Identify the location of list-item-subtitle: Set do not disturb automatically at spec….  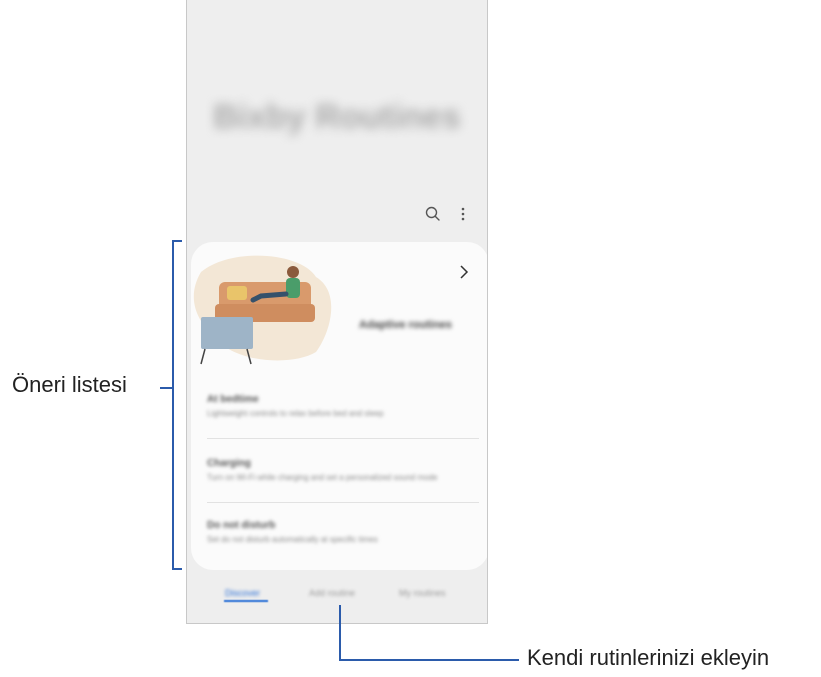
(292, 539).